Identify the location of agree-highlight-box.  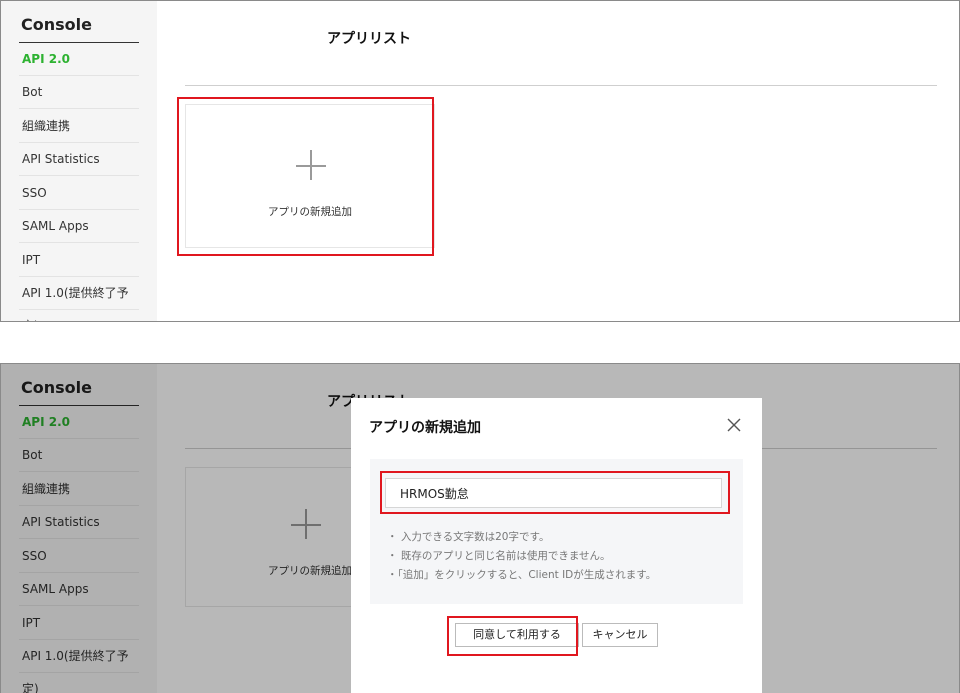
(512, 636).